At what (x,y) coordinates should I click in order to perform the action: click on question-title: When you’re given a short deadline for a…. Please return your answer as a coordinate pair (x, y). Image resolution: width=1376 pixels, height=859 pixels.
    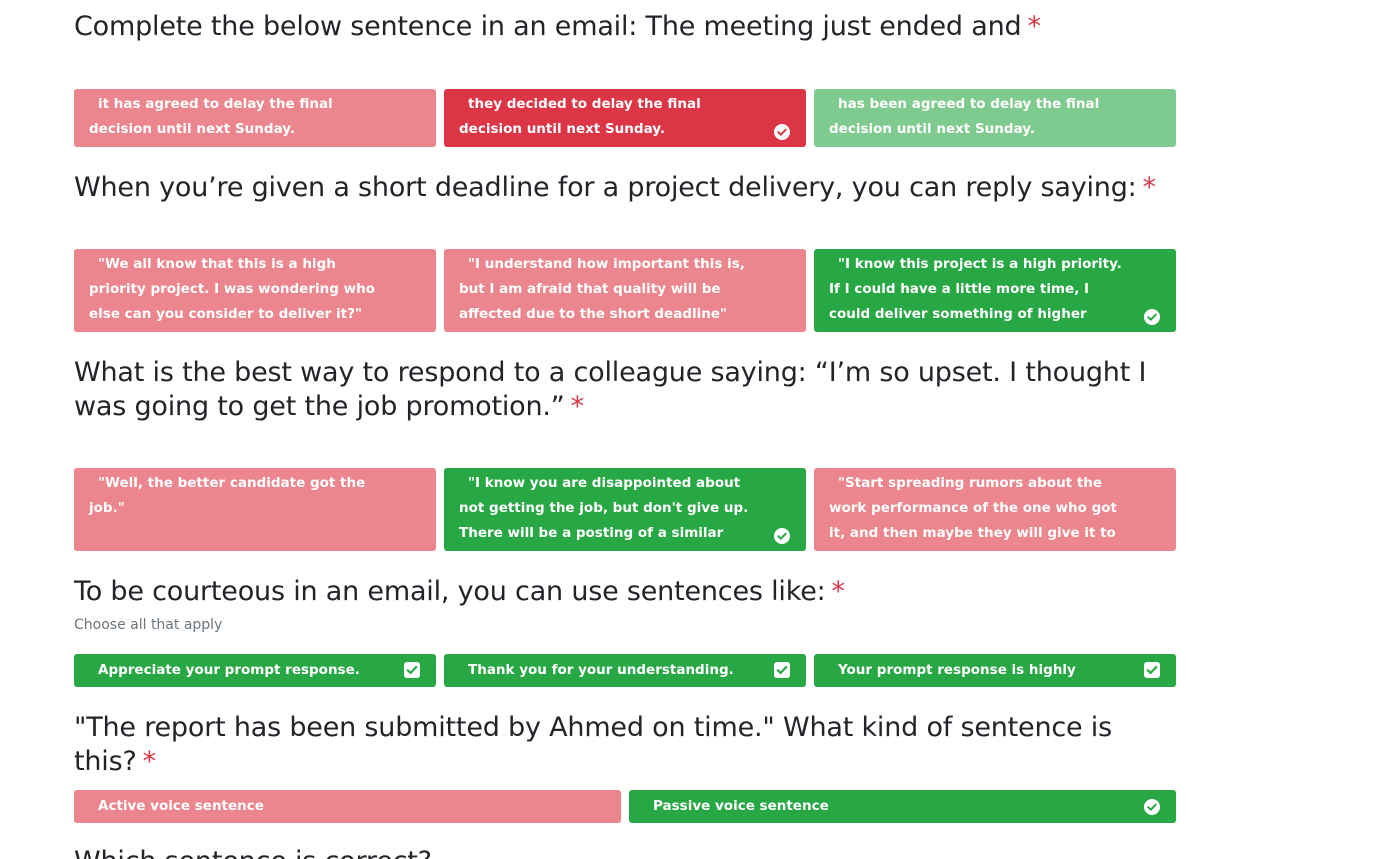
    Looking at the image, I should click on (615, 187).